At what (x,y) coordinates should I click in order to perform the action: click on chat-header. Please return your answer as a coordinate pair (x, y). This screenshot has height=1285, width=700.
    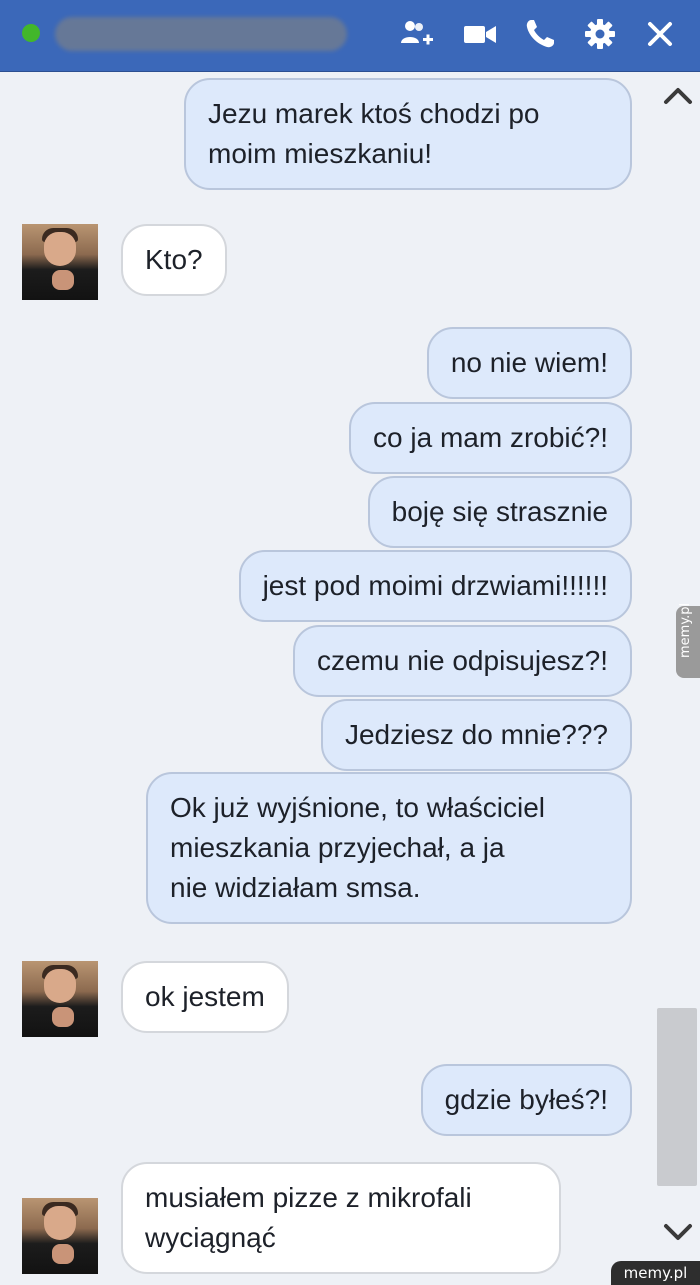
    Looking at the image, I should click on (350, 36).